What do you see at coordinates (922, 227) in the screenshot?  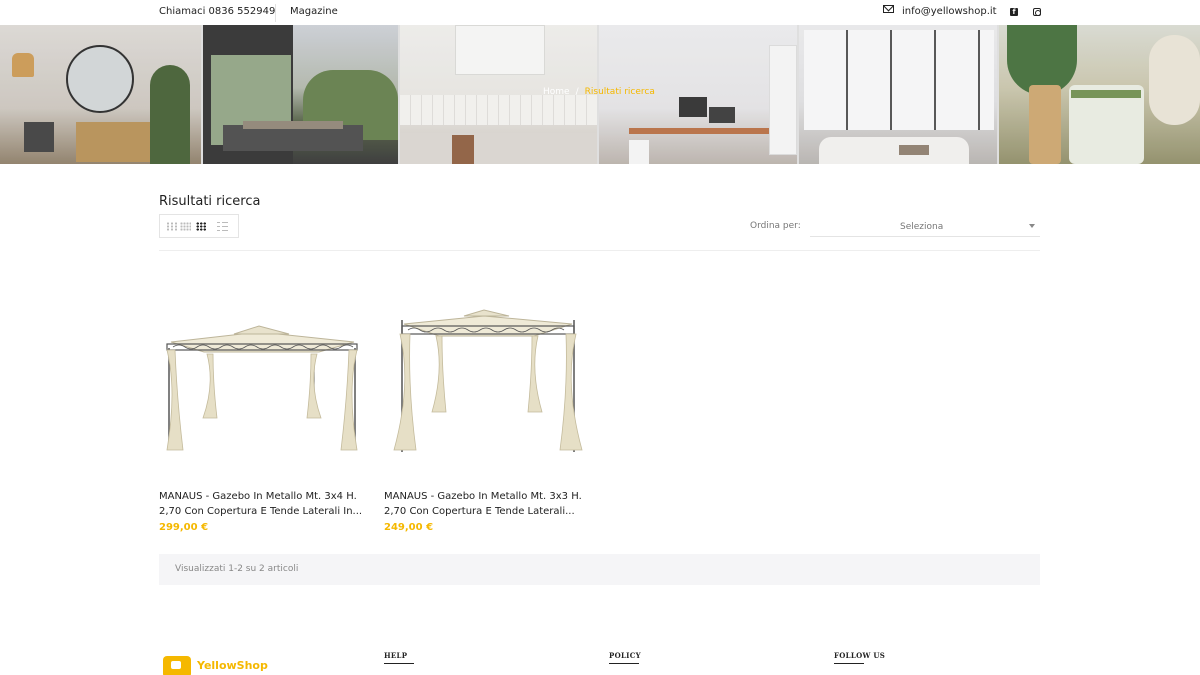 I see `sort-select-value: Seleziona` at bounding box center [922, 227].